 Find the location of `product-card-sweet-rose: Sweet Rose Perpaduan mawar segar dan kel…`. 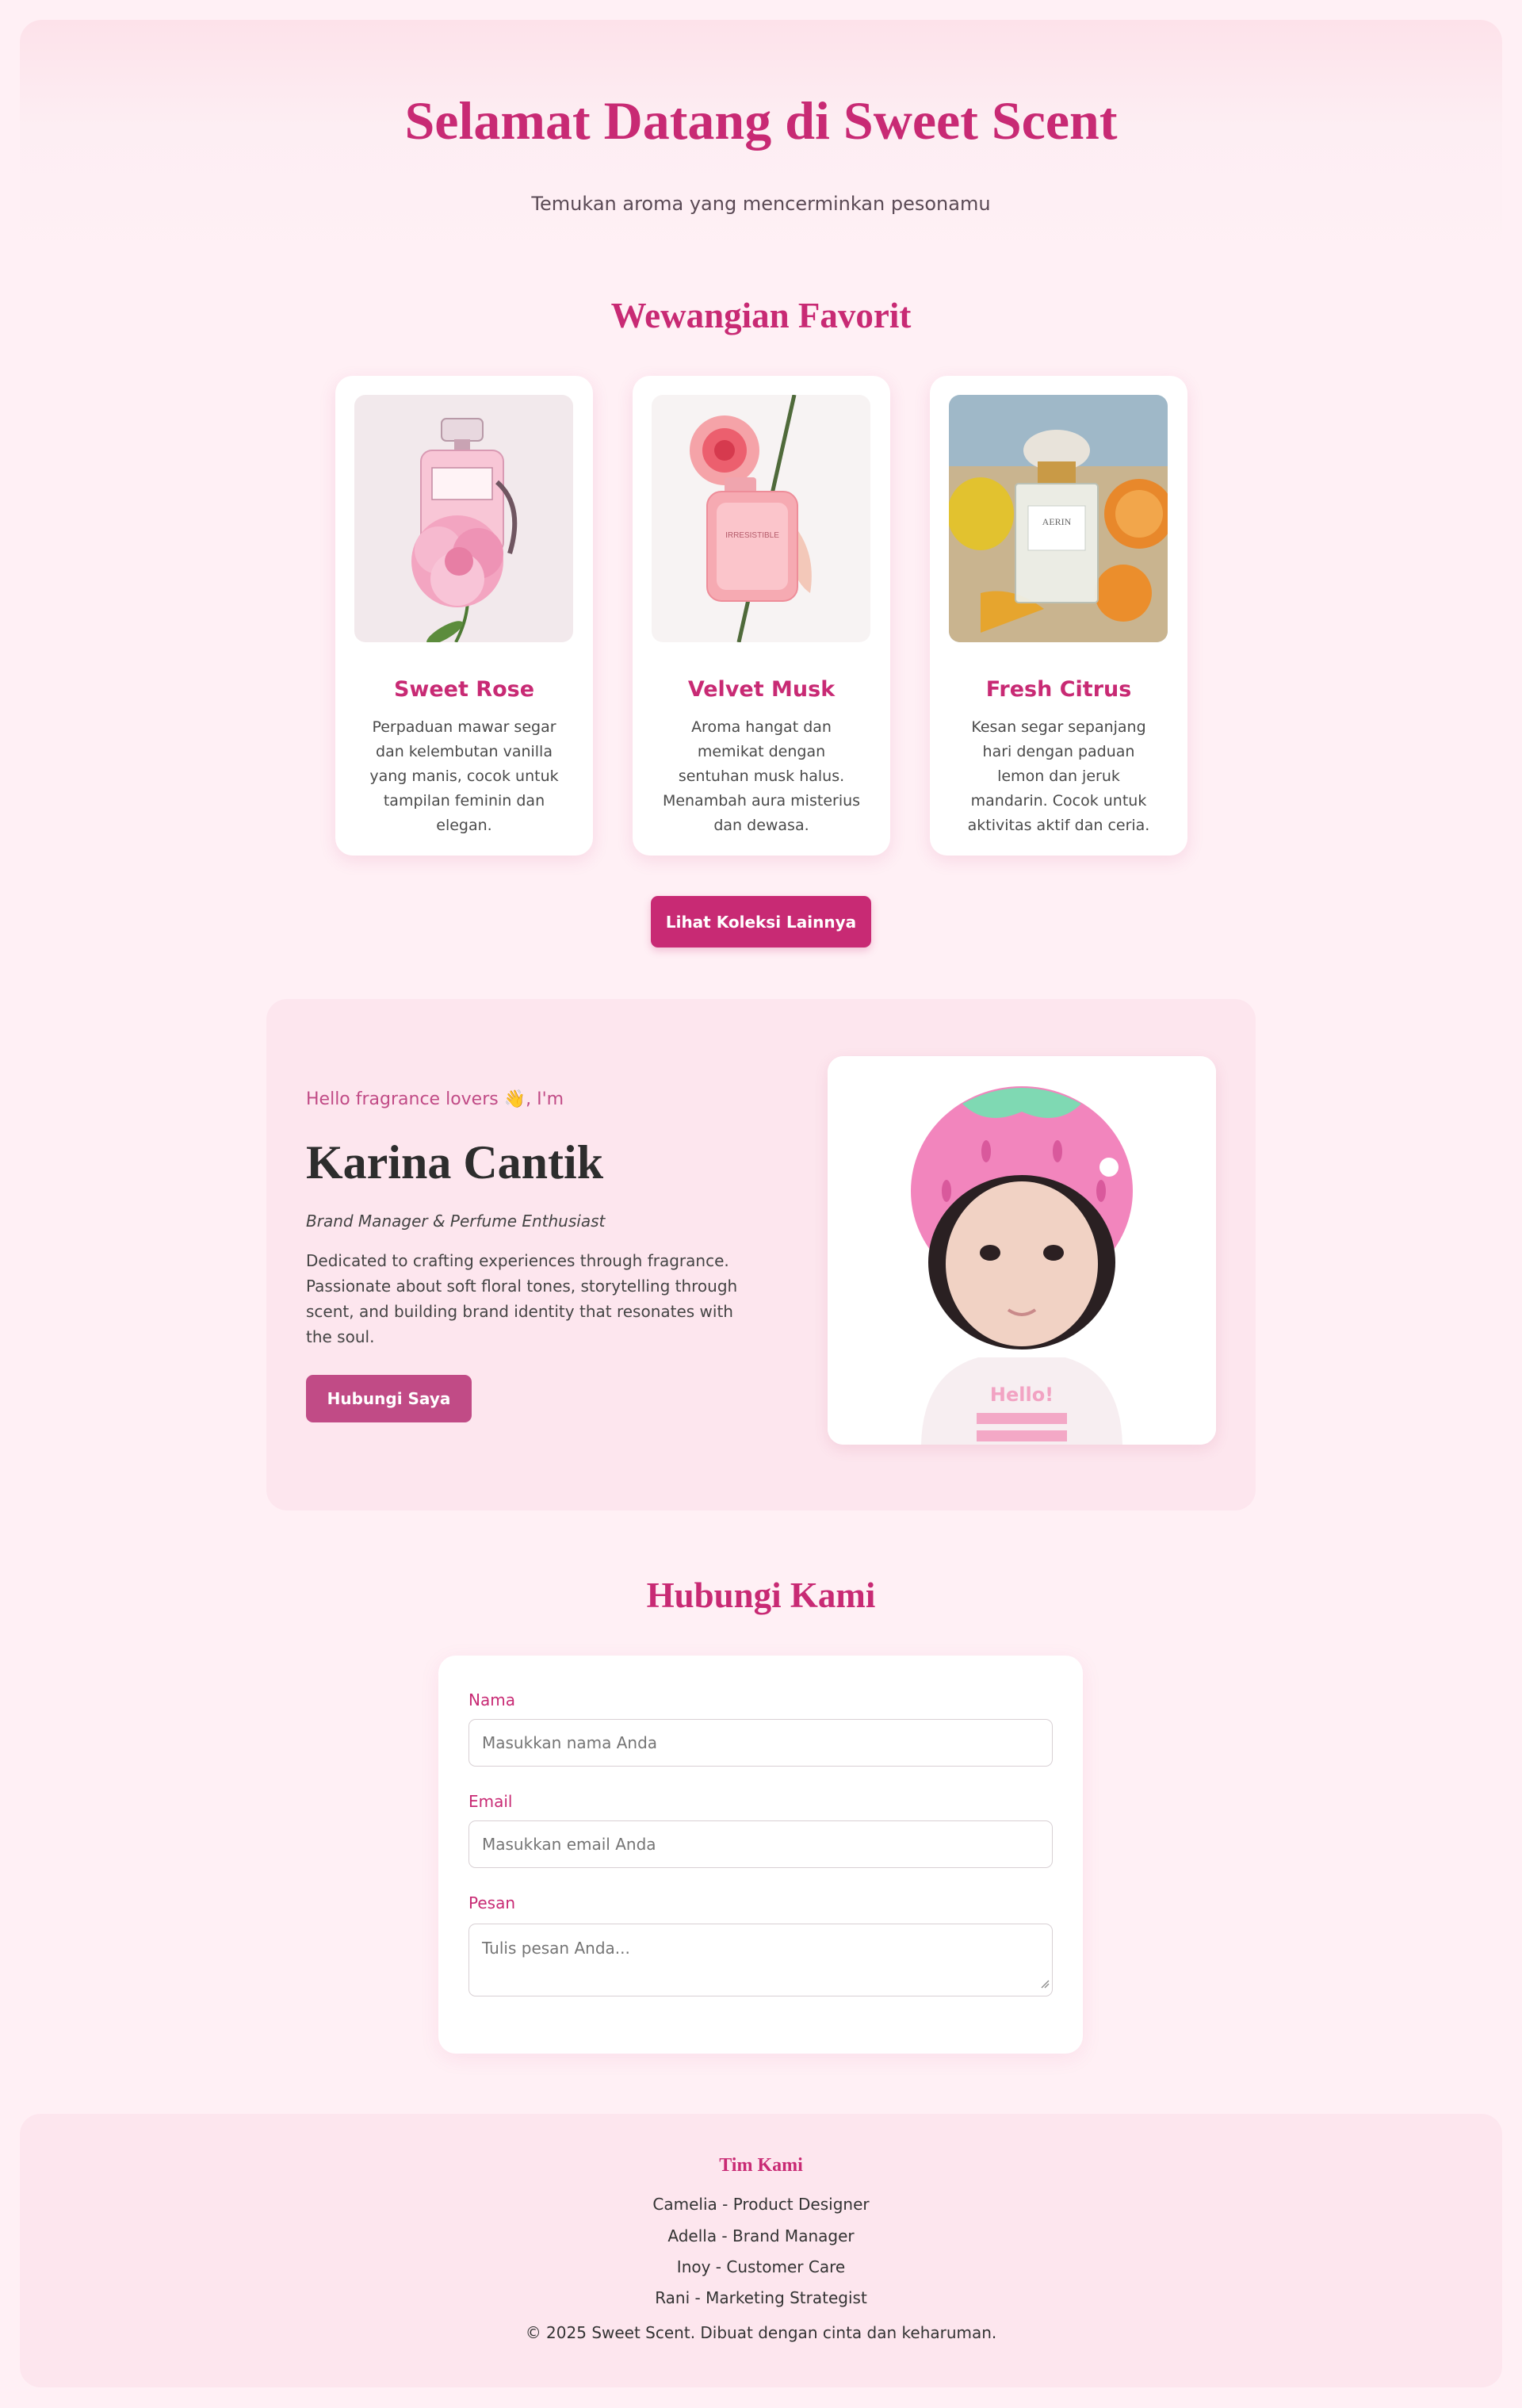

product-card-sweet-rose: Sweet Rose Perpaduan mawar segar dan kel… is located at coordinates (464, 616).